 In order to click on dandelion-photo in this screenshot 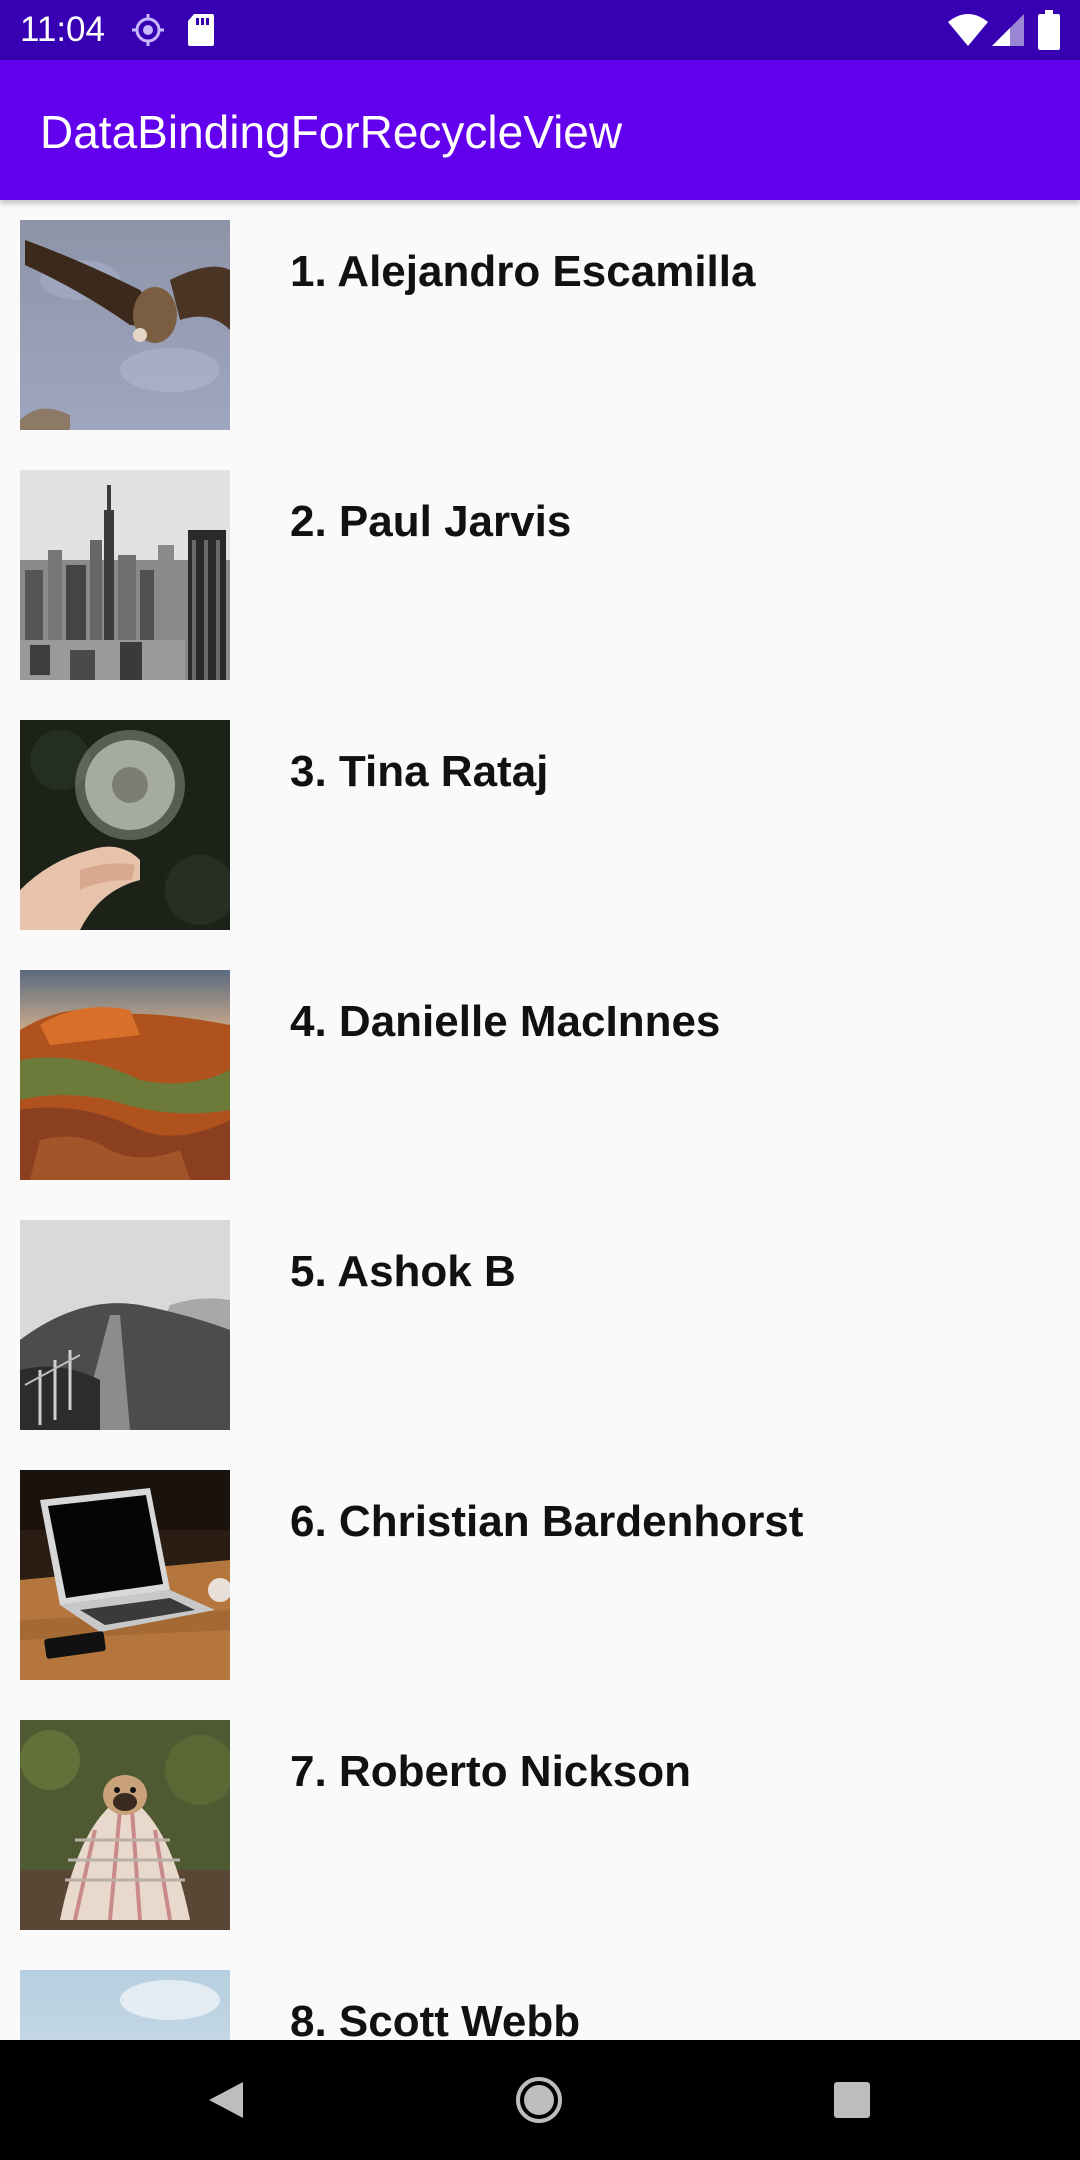, I will do `click(125, 825)`.